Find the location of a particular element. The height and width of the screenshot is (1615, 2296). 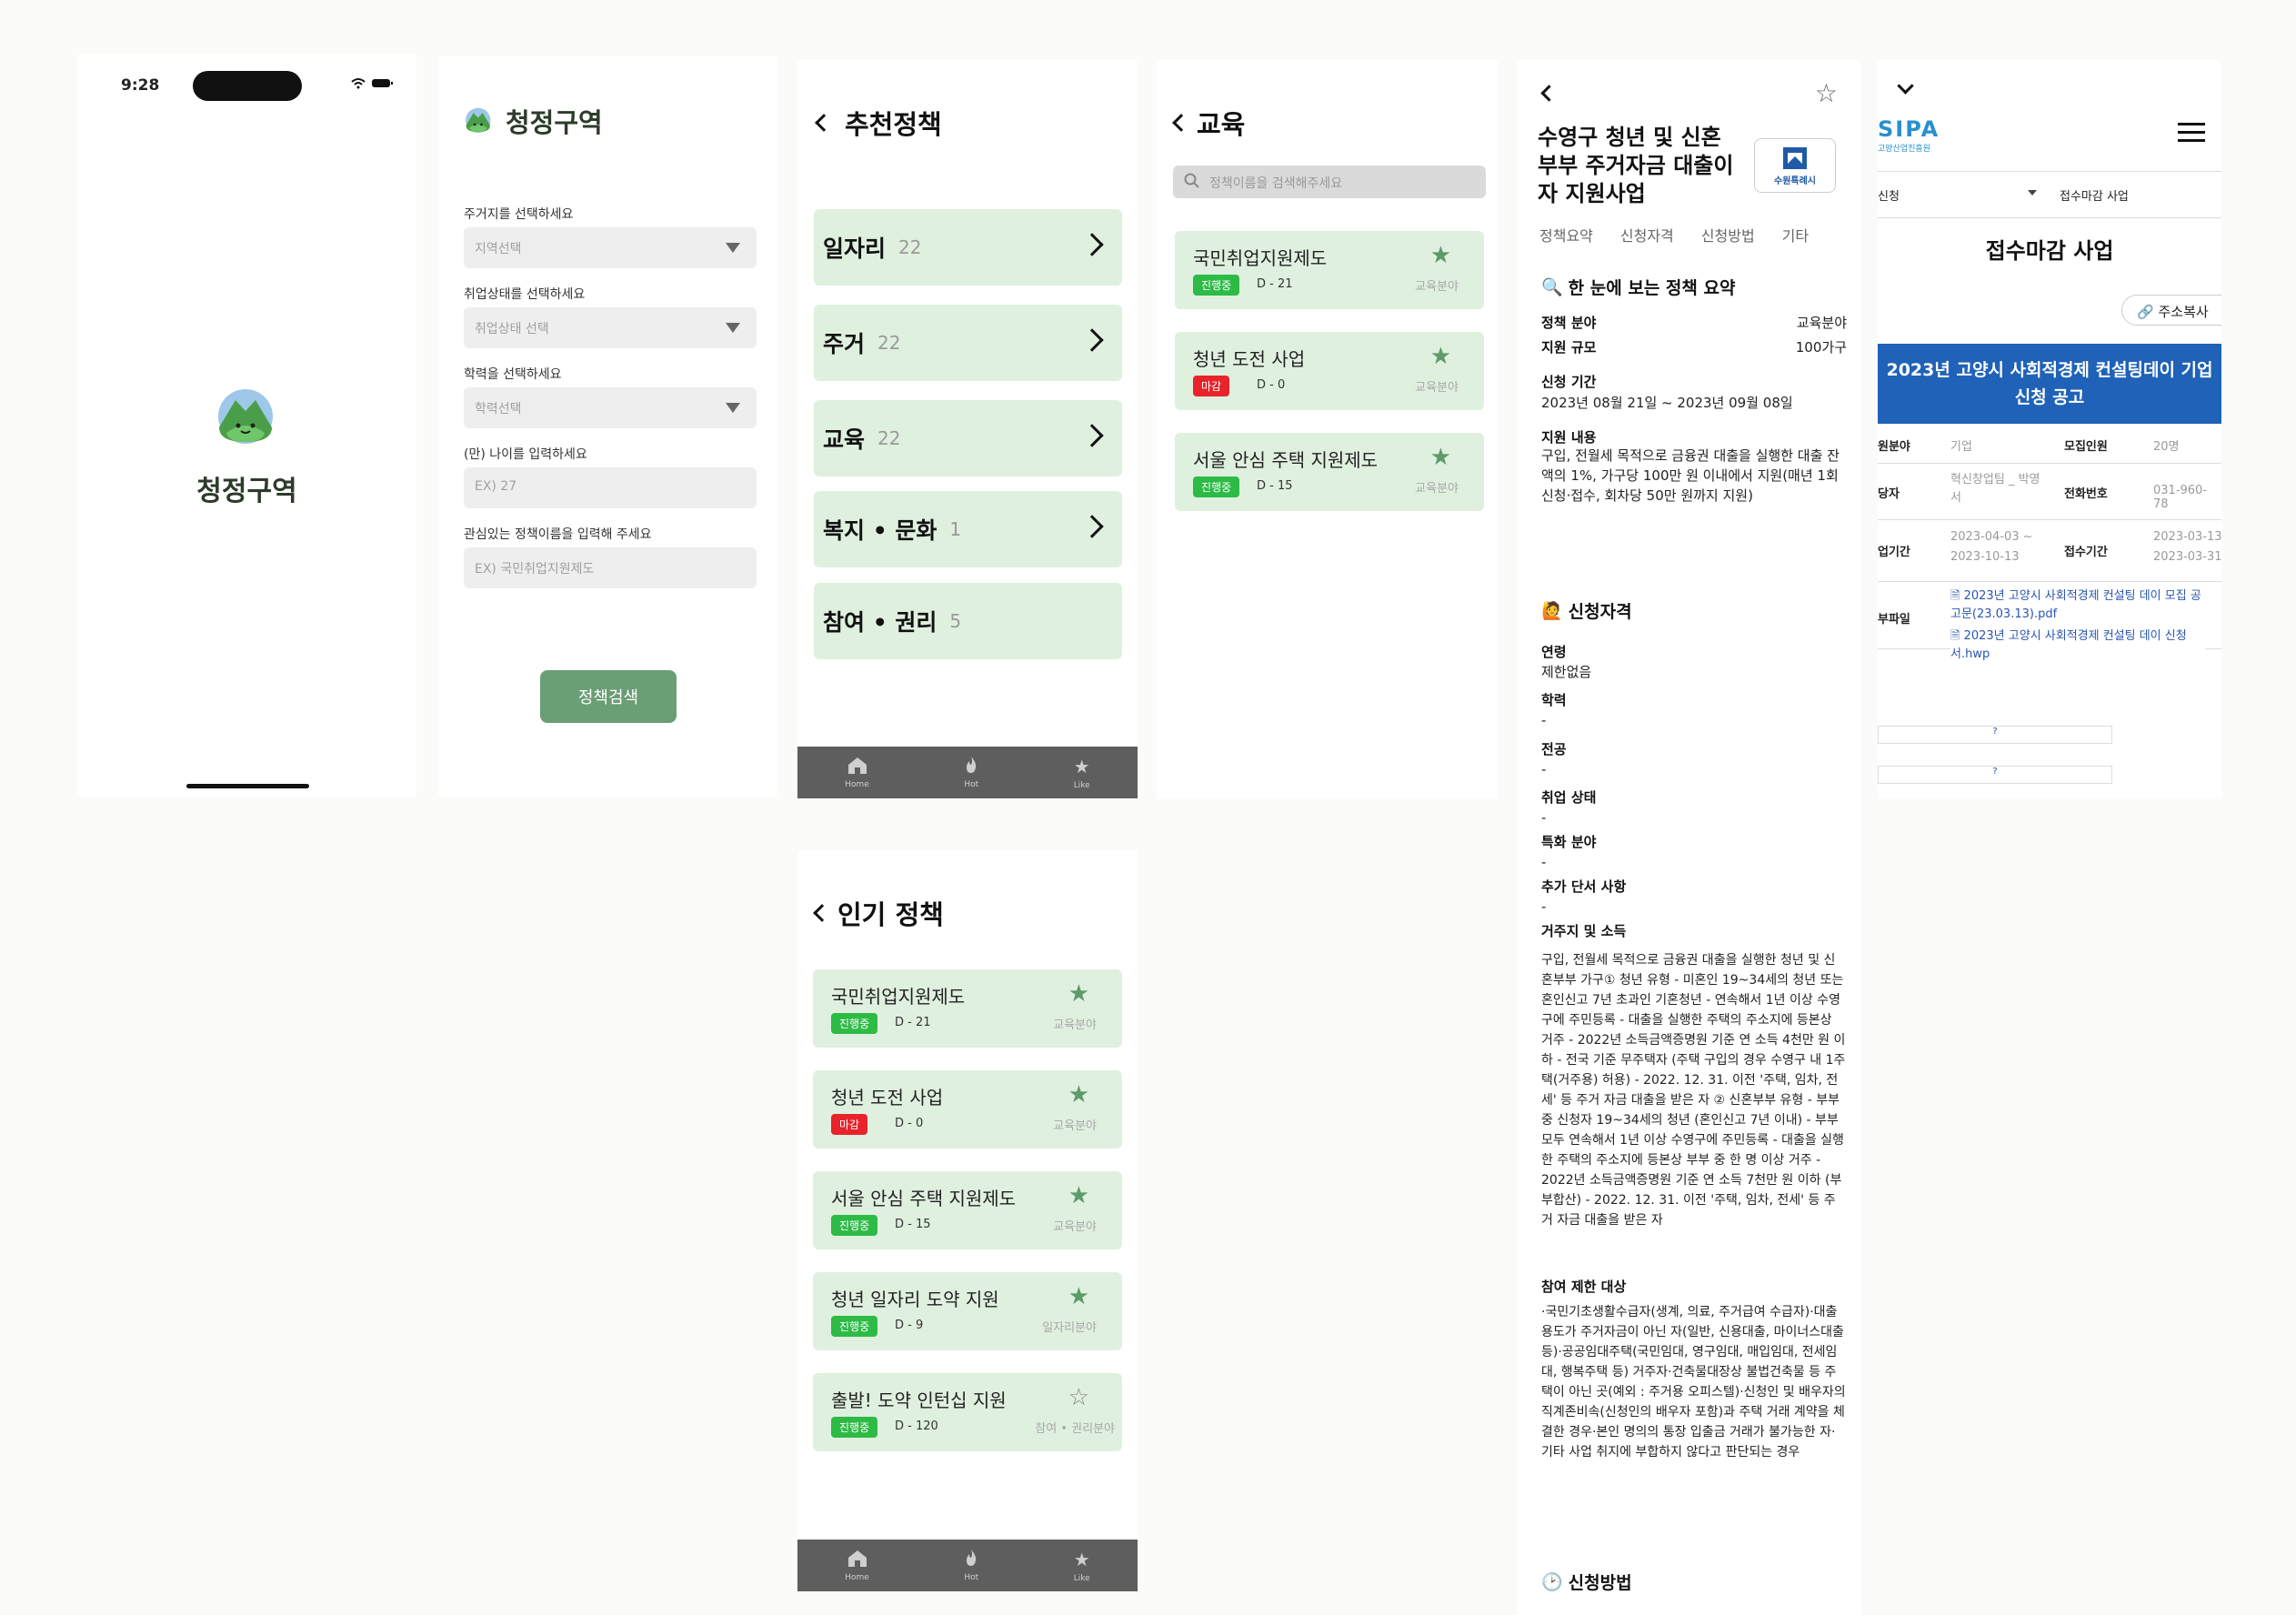

tab-method: 신청방법 is located at coordinates (1728, 235).